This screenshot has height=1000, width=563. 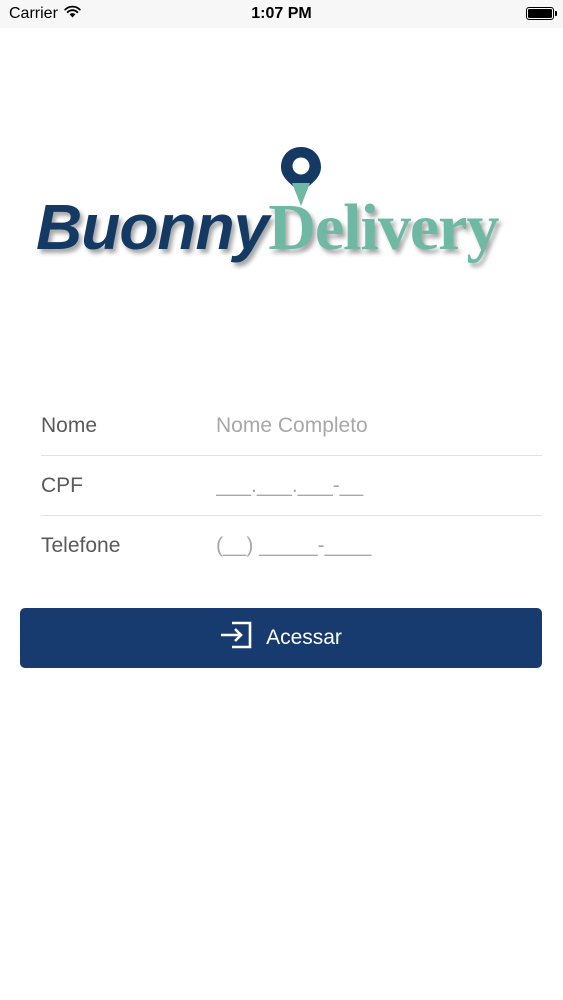 I want to click on status-bar: Carrier 1:07 PM, so click(x=281, y=14).